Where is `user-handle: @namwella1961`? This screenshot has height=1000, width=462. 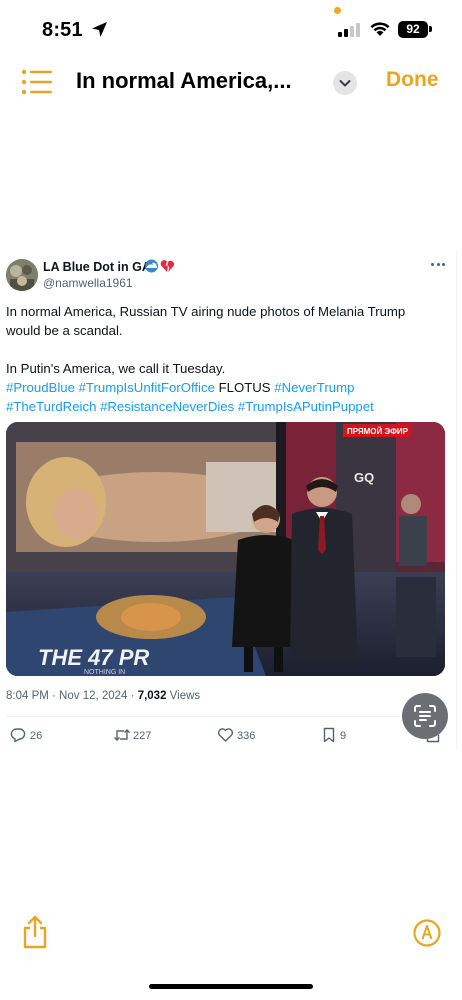 user-handle: @namwella1961 is located at coordinates (88, 283).